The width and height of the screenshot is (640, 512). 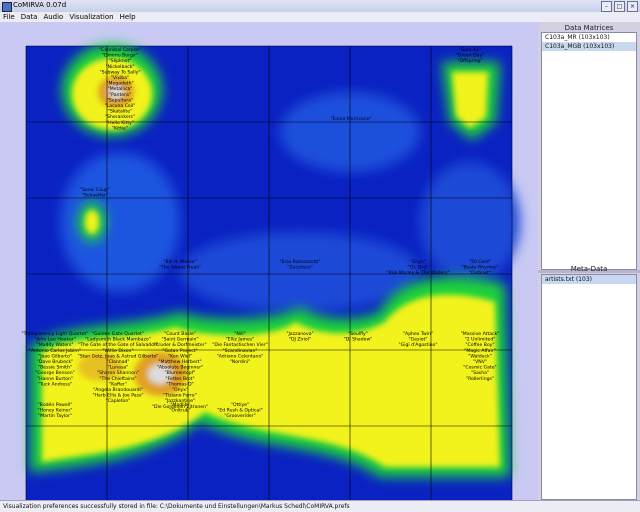 What do you see at coordinates (589, 37) in the screenshot?
I see `list-item: C103a_MR (103x103)` at bounding box center [589, 37].